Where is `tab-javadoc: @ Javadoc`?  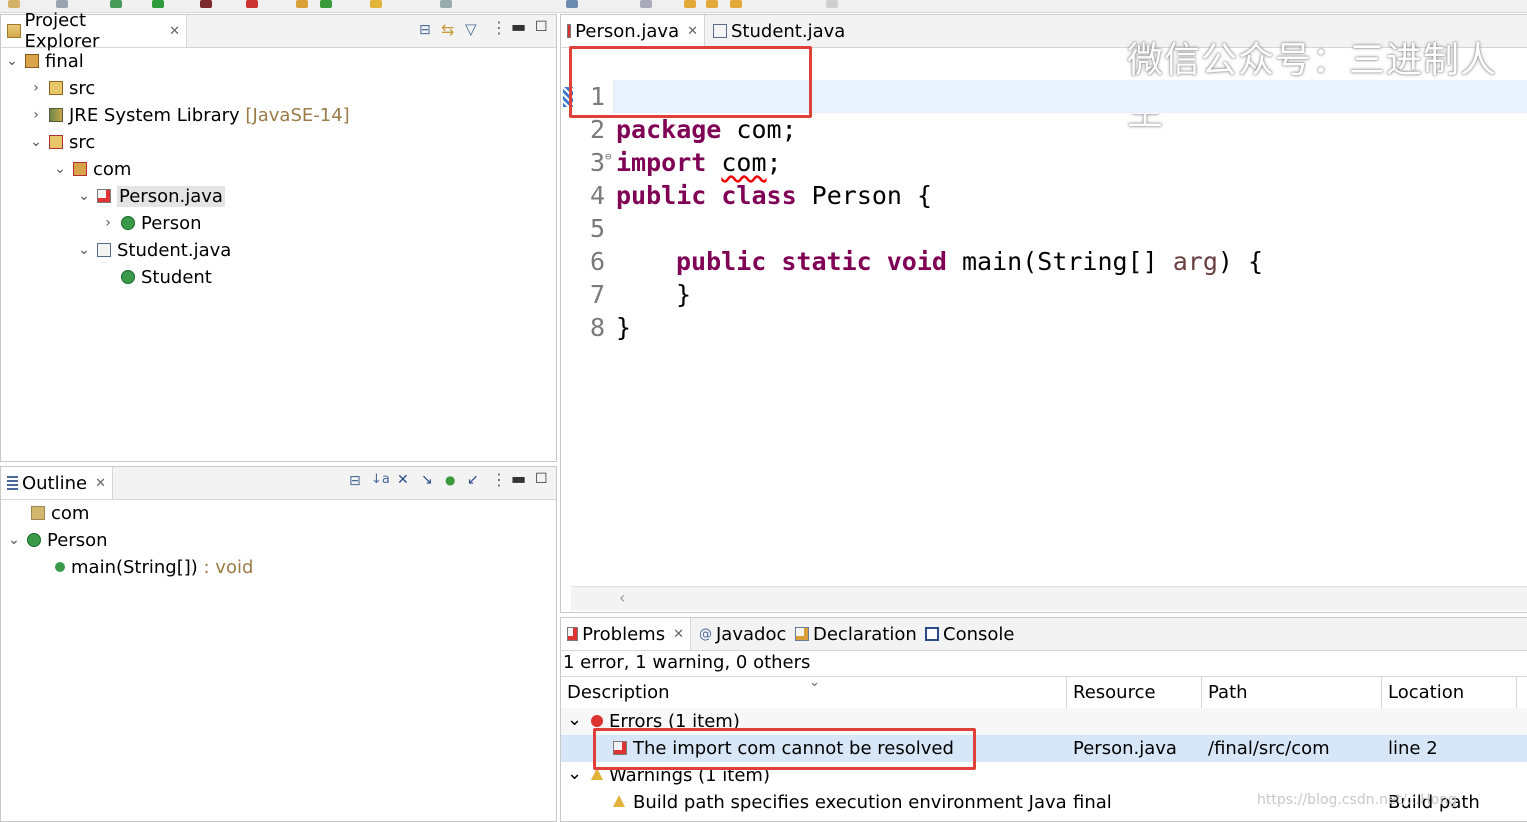
tab-javadoc: @ Javadoc is located at coordinates (742, 634).